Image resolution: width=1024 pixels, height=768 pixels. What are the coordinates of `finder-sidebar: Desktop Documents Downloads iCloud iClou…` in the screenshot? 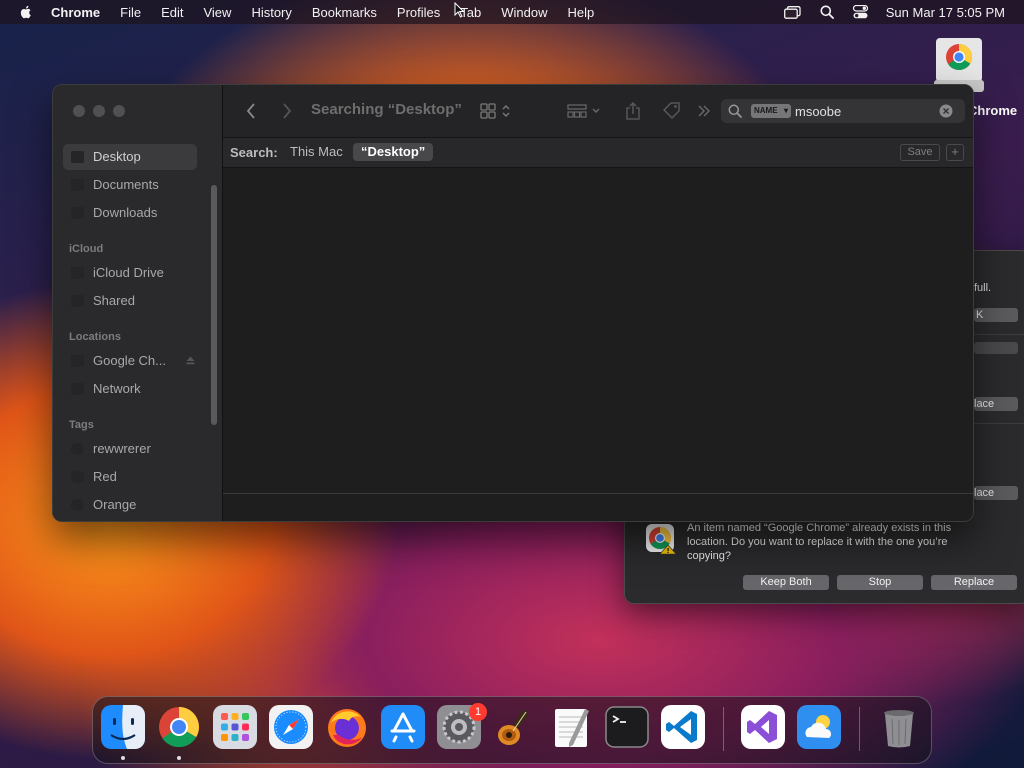 It's located at (138, 303).